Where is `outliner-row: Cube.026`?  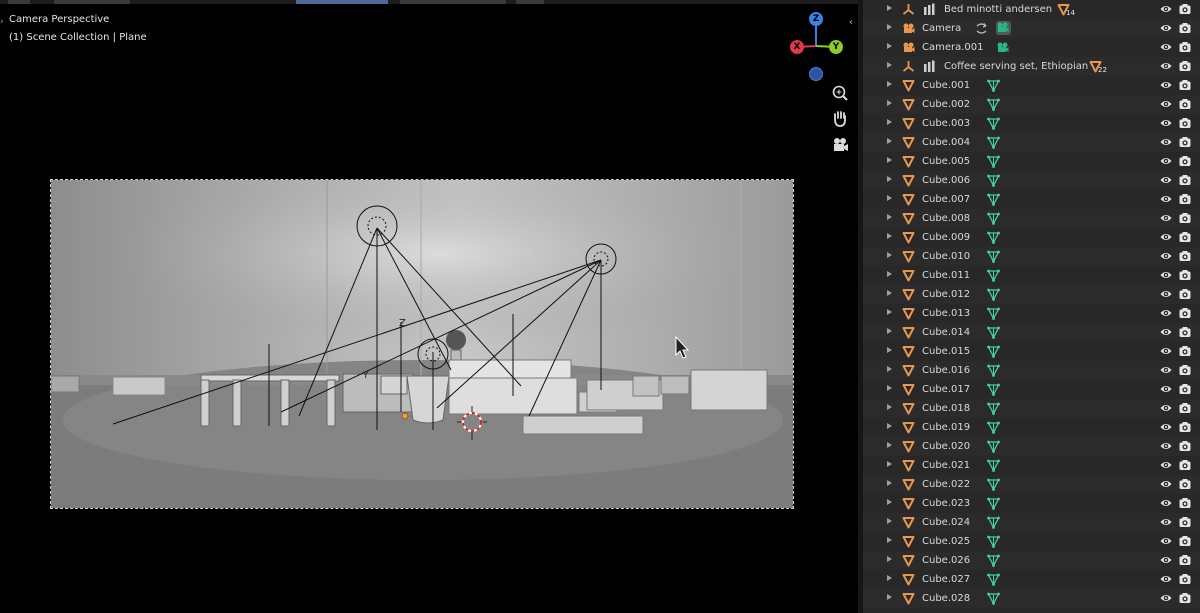 outliner-row: Cube.026 is located at coordinates (1031, 560).